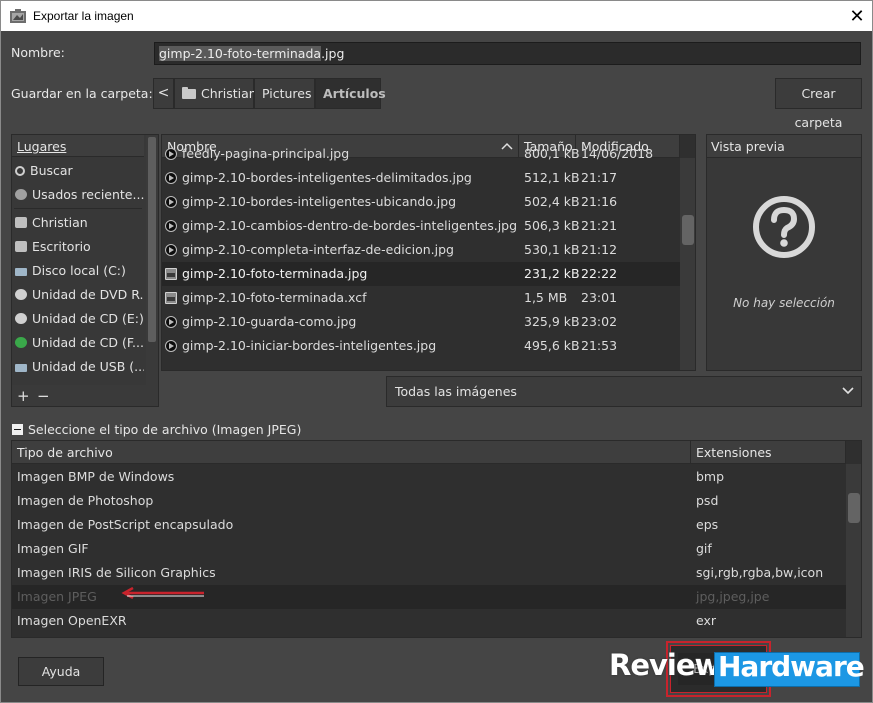 Image resolution: width=873 pixels, height=703 pixels. What do you see at coordinates (78, 222) in the screenshot?
I see `place-christian: Christian` at bounding box center [78, 222].